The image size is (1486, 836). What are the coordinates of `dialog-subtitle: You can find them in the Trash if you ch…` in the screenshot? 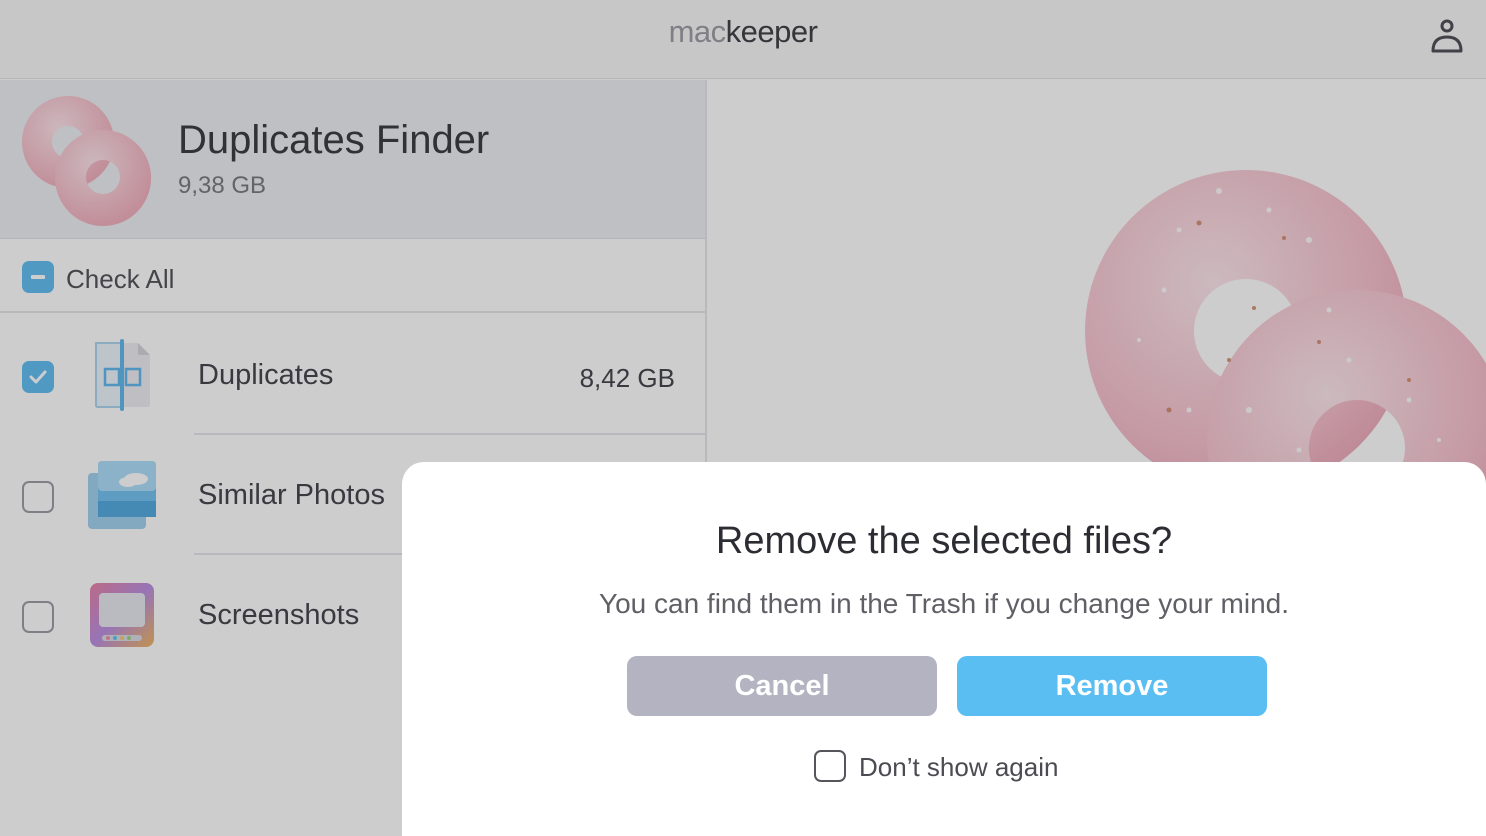 It's located at (944, 603).